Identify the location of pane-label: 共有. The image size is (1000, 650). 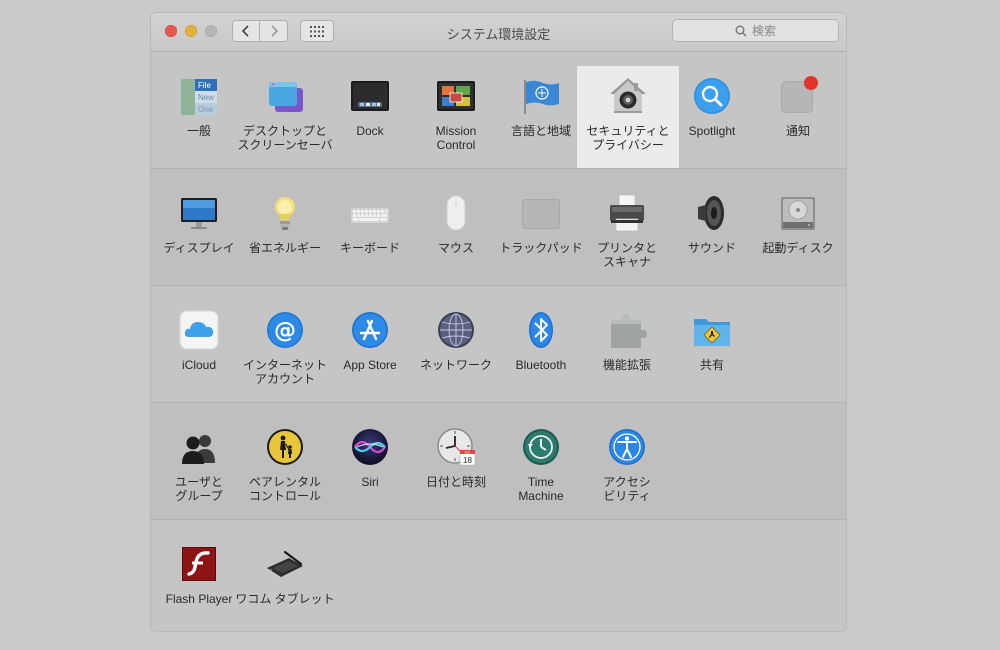
(711, 365).